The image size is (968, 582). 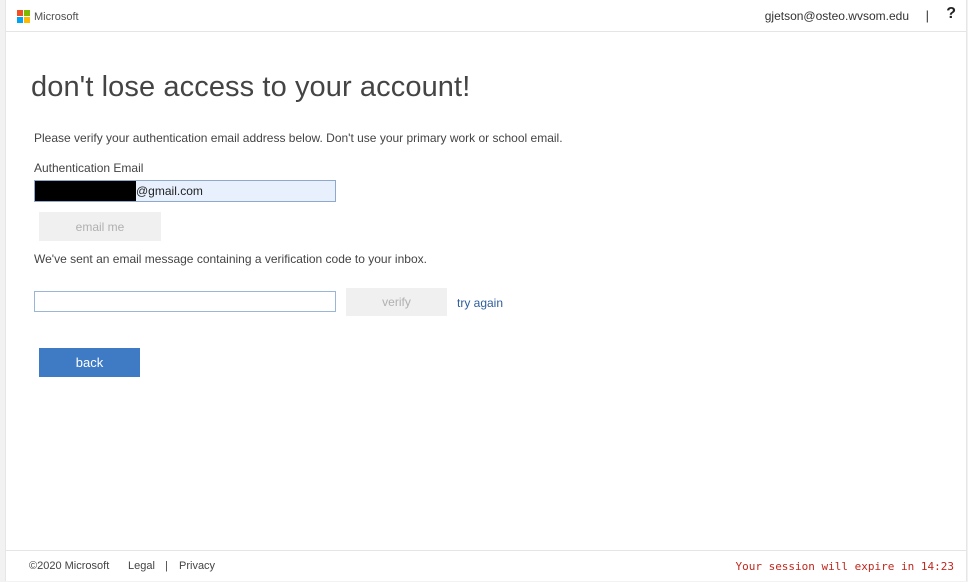 I want to click on microsoft-logo: Microsoft, so click(x=48, y=16).